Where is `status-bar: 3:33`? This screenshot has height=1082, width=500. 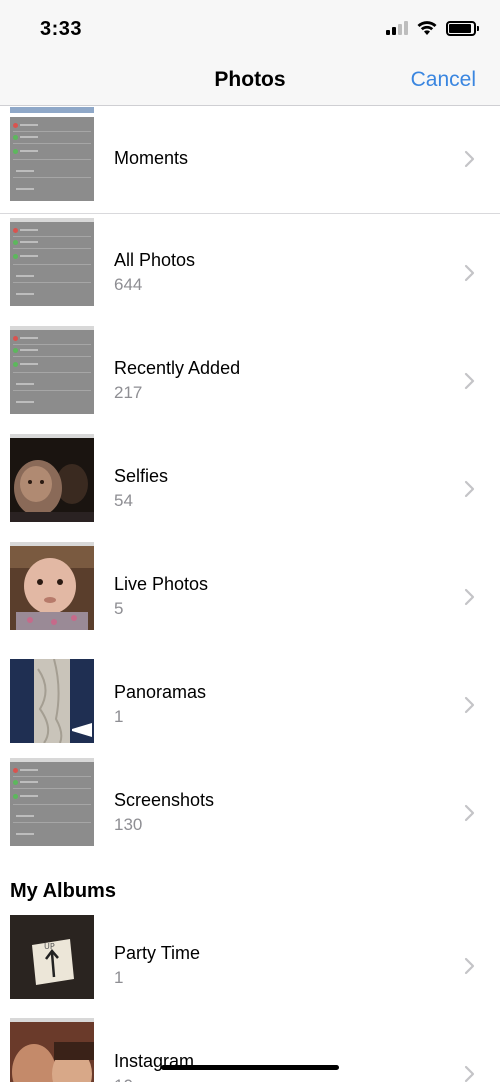 status-bar: 3:33 is located at coordinates (250, 29).